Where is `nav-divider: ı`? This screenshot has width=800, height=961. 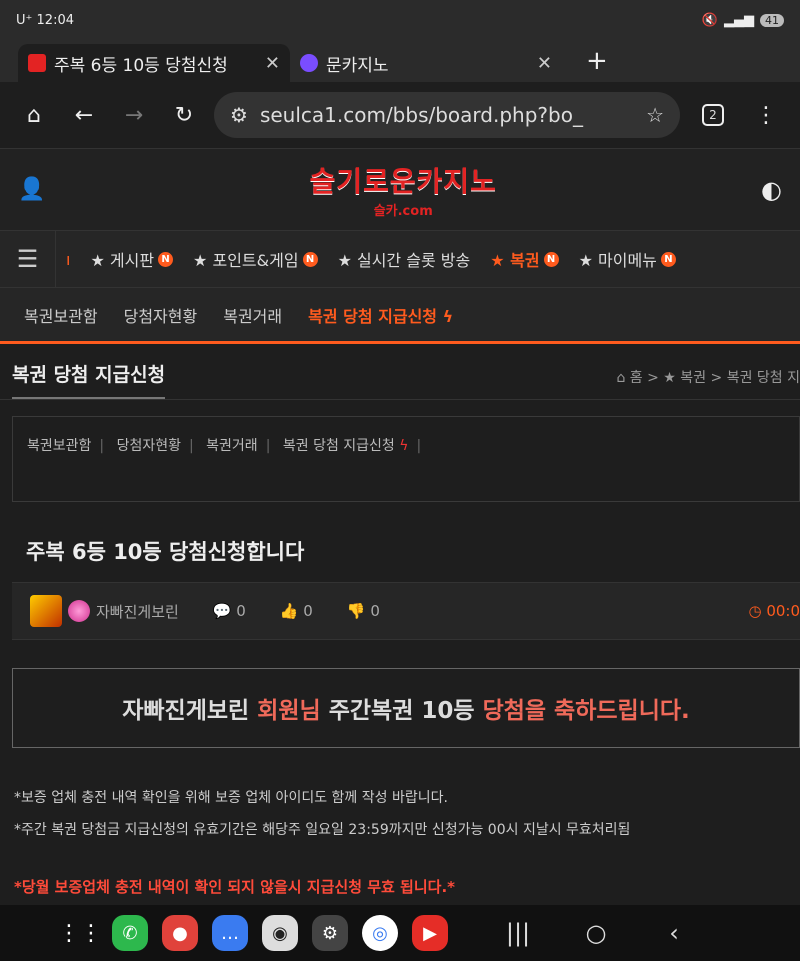 nav-divider: ı is located at coordinates (68, 259).